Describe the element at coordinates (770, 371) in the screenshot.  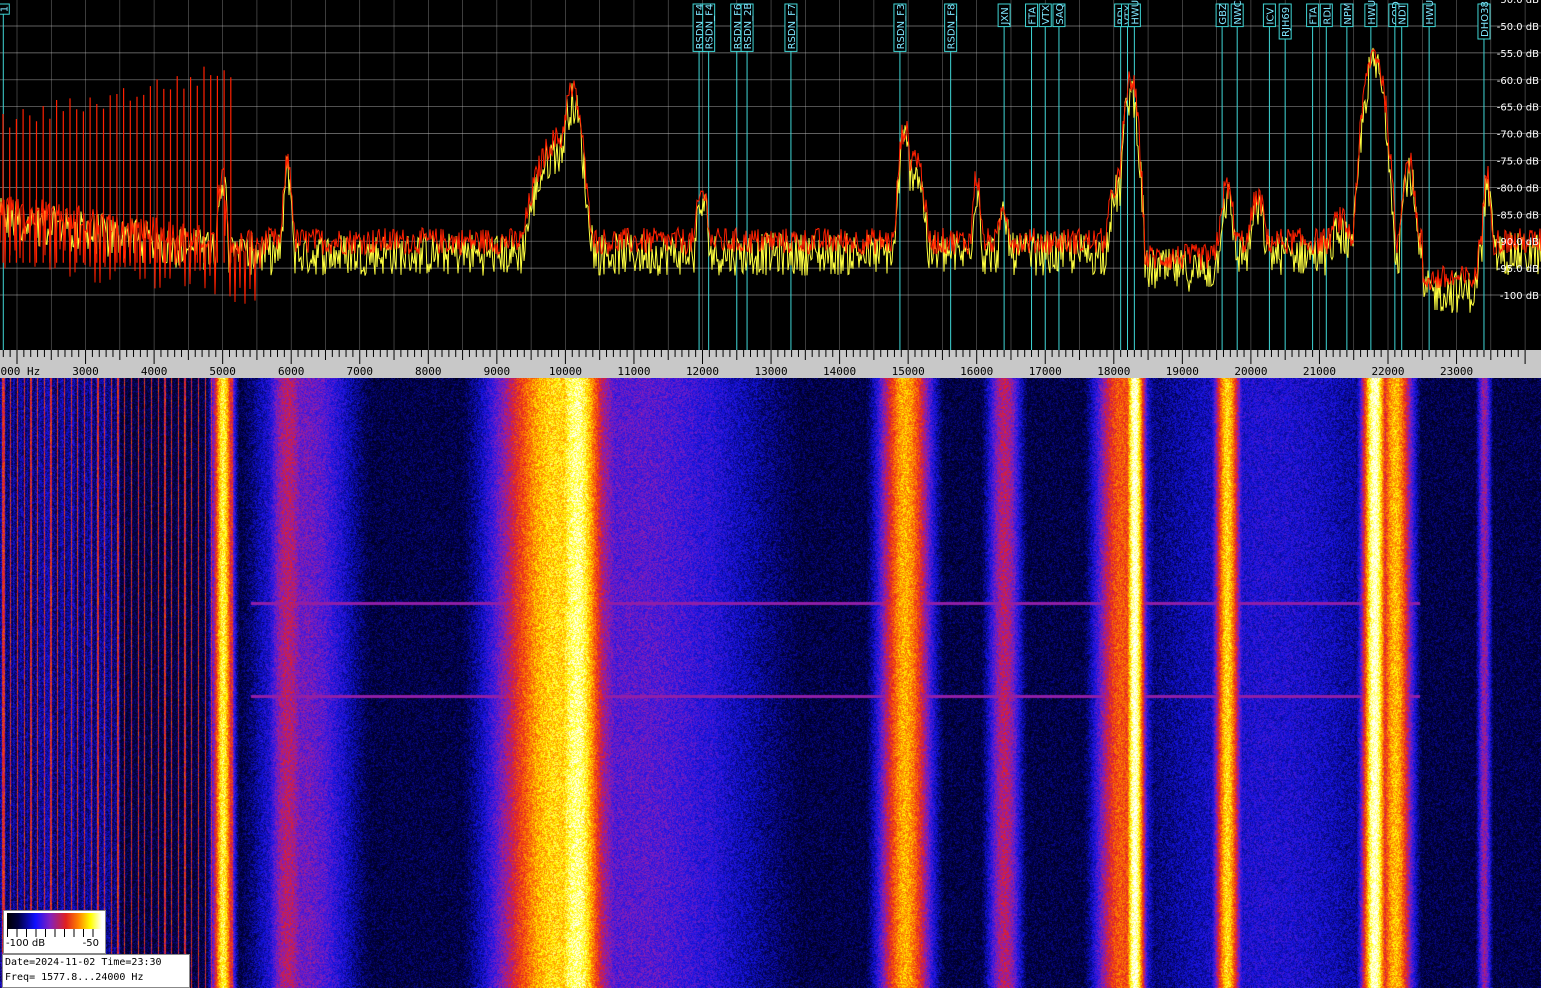
I see `freq-tick-label: 13000` at that location.